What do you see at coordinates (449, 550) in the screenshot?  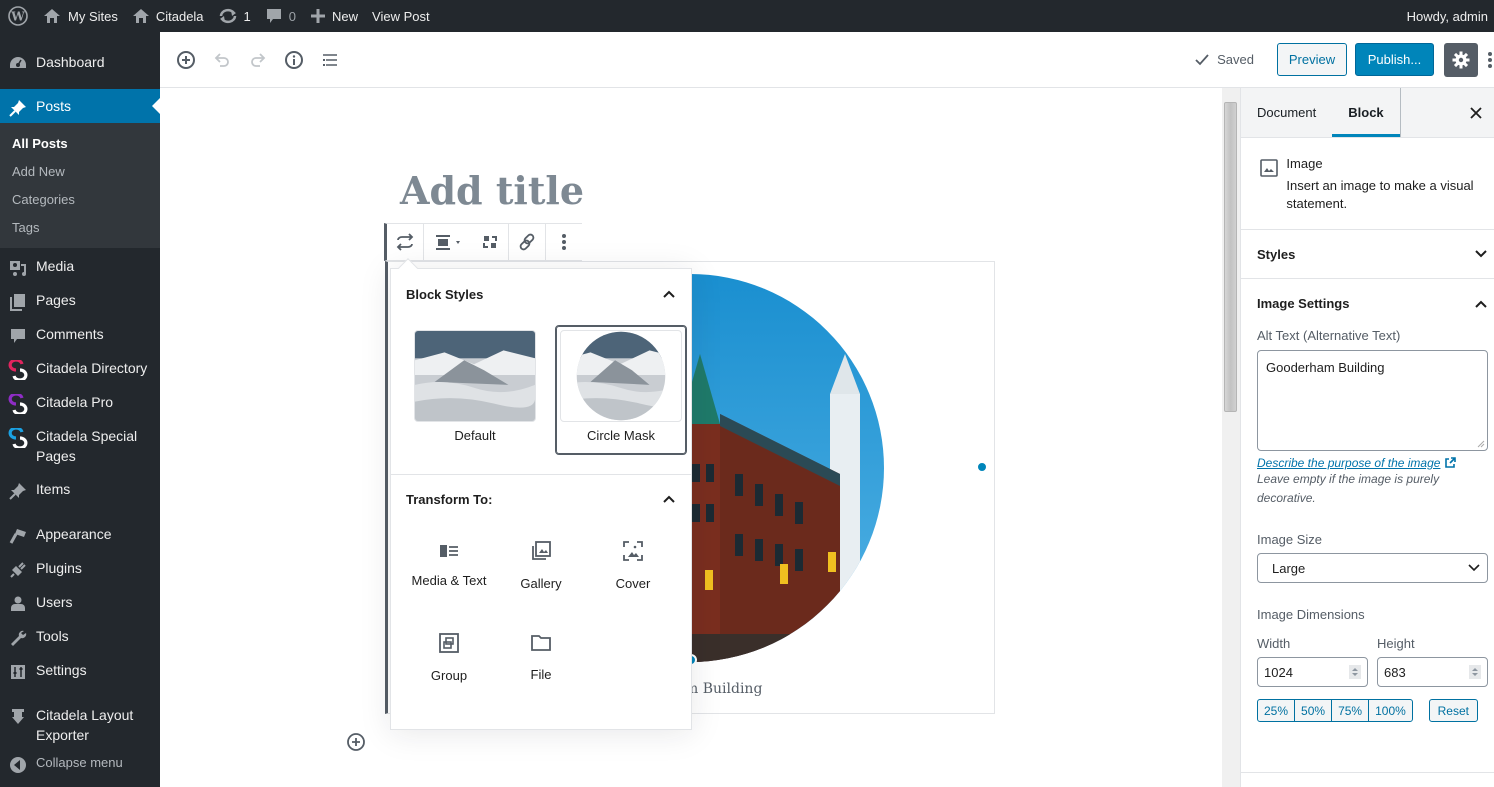 I see `media-text-icon` at bounding box center [449, 550].